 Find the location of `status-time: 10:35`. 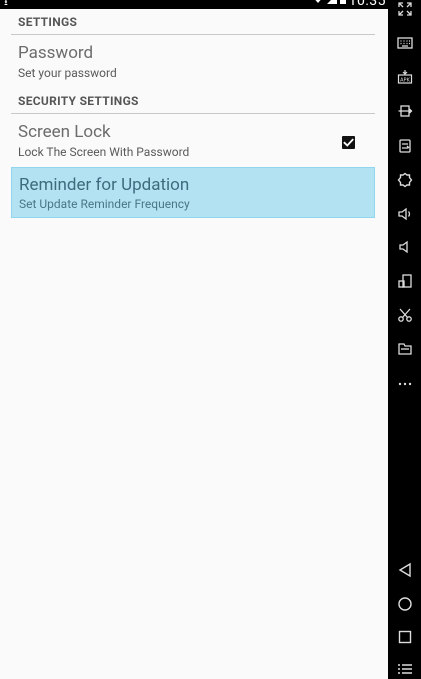

status-time: 10:35 is located at coordinates (367, 4).